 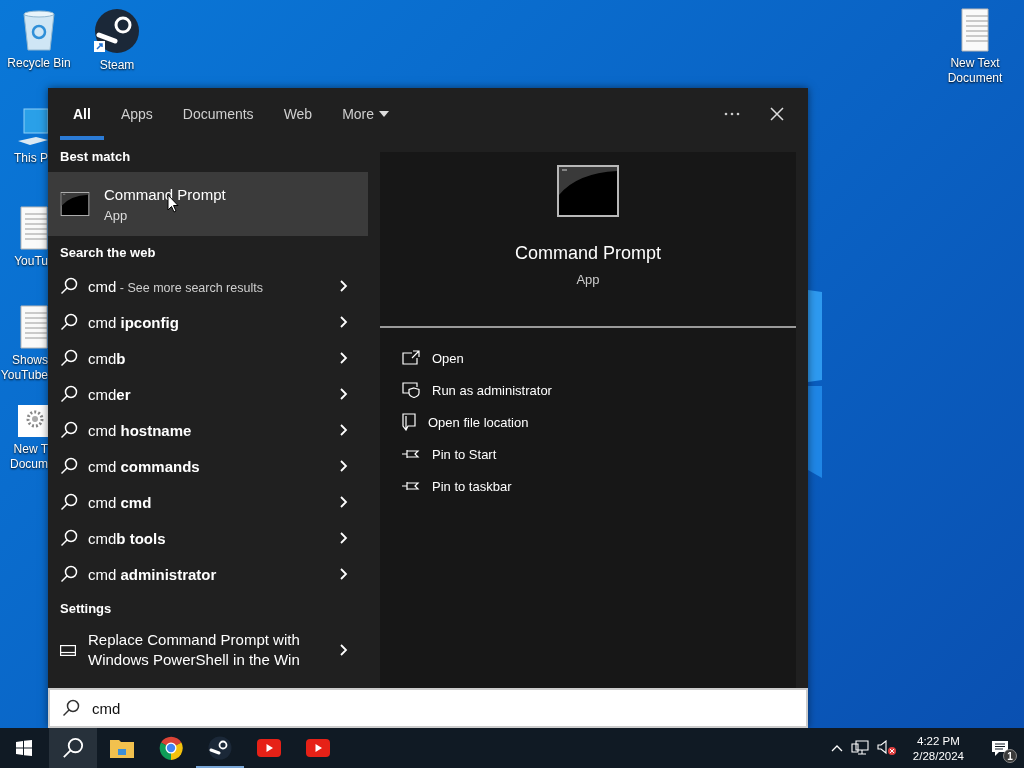 I want to click on suggestion-text: cmd hostname, so click(x=140, y=430).